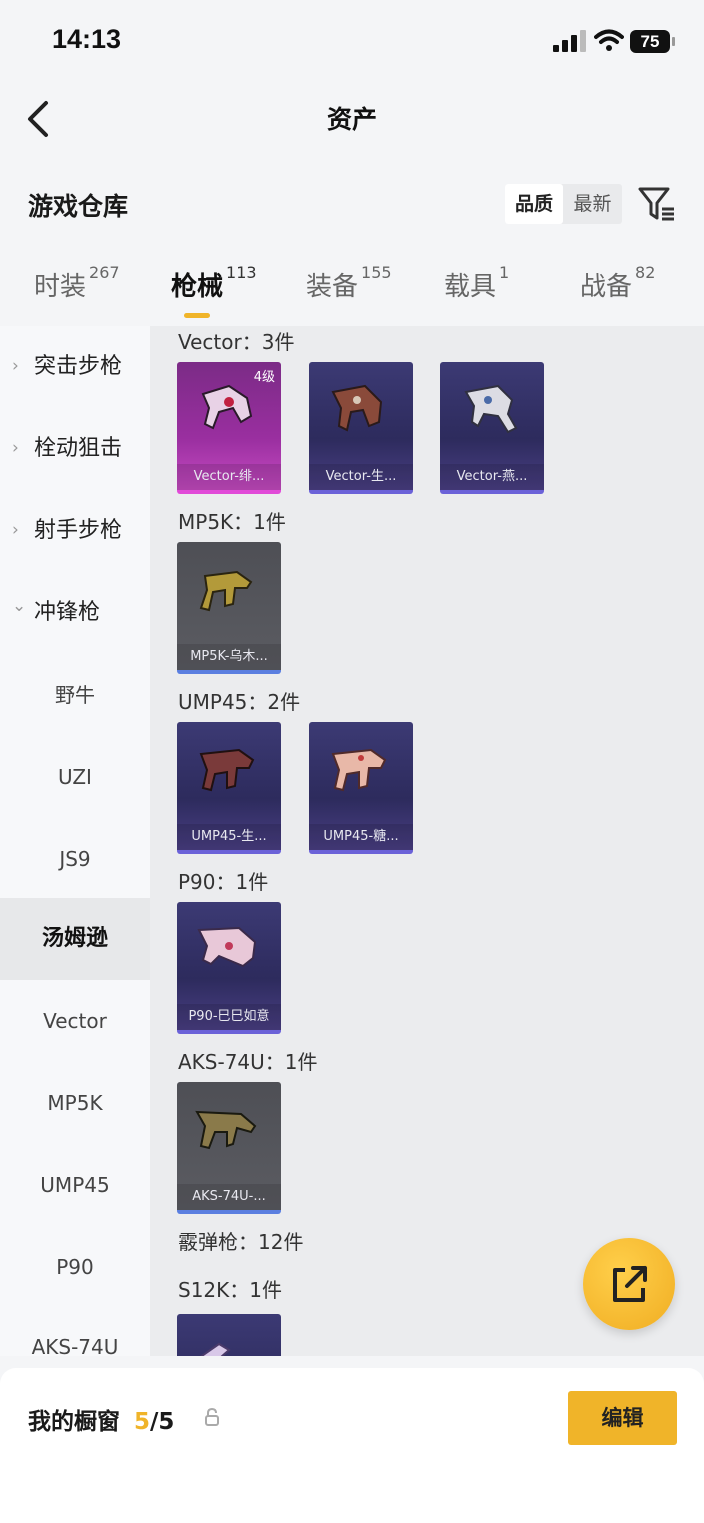  I want to click on sidebar-subitem: MP5K, so click(75, 1103).